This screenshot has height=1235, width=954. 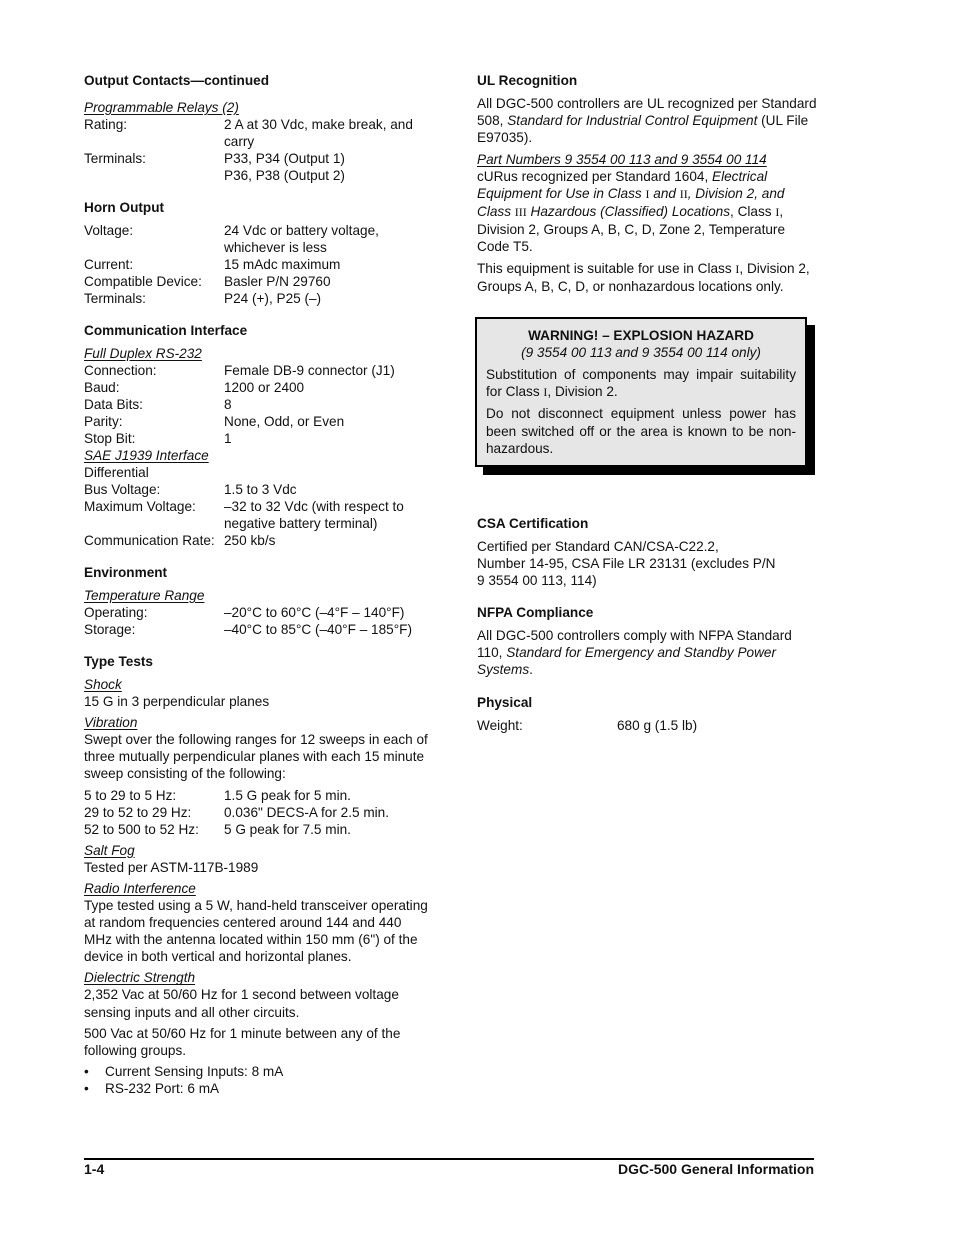 What do you see at coordinates (110, 438) in the screenshot?
I see `spec-label: Stop Bit:` at bounding box center [110, 438].